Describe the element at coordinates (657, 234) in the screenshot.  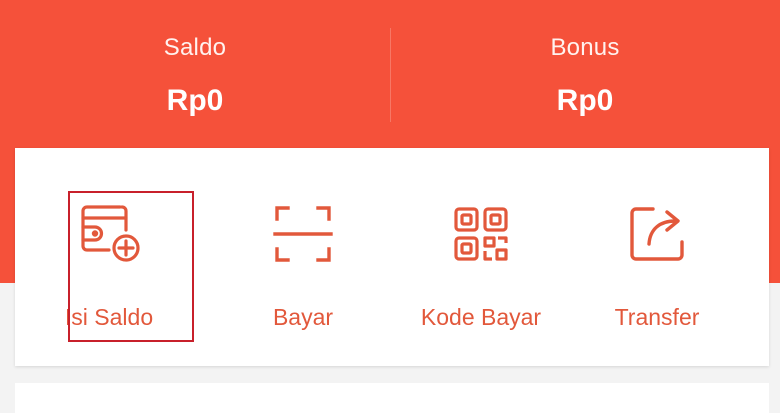
I see `share-arrow-icon` at that location.